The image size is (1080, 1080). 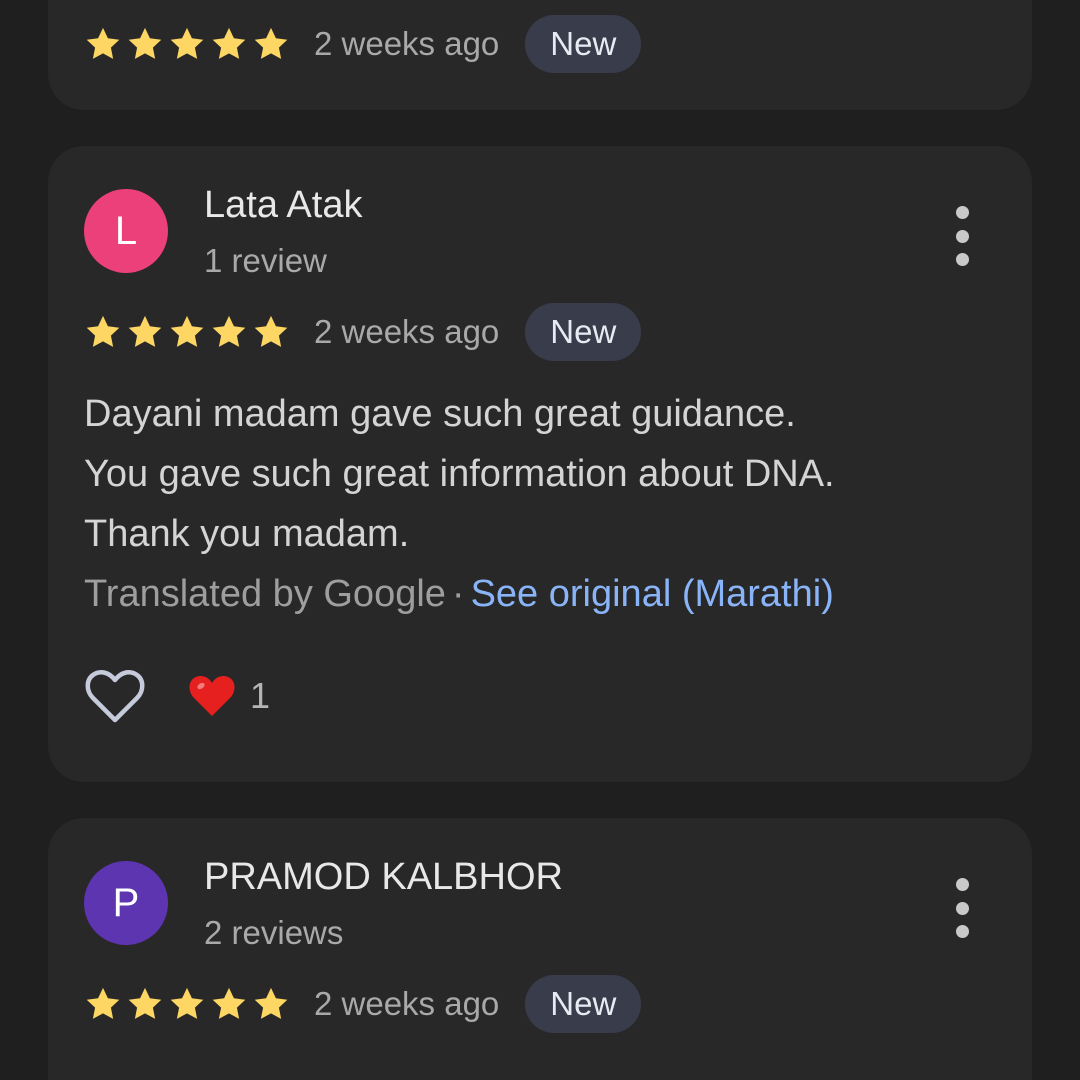 What do you see at coordinates (265, 260) in the screenshot?
I see `reviewer-review-count: 1 review` at bounding box center [265, 260].